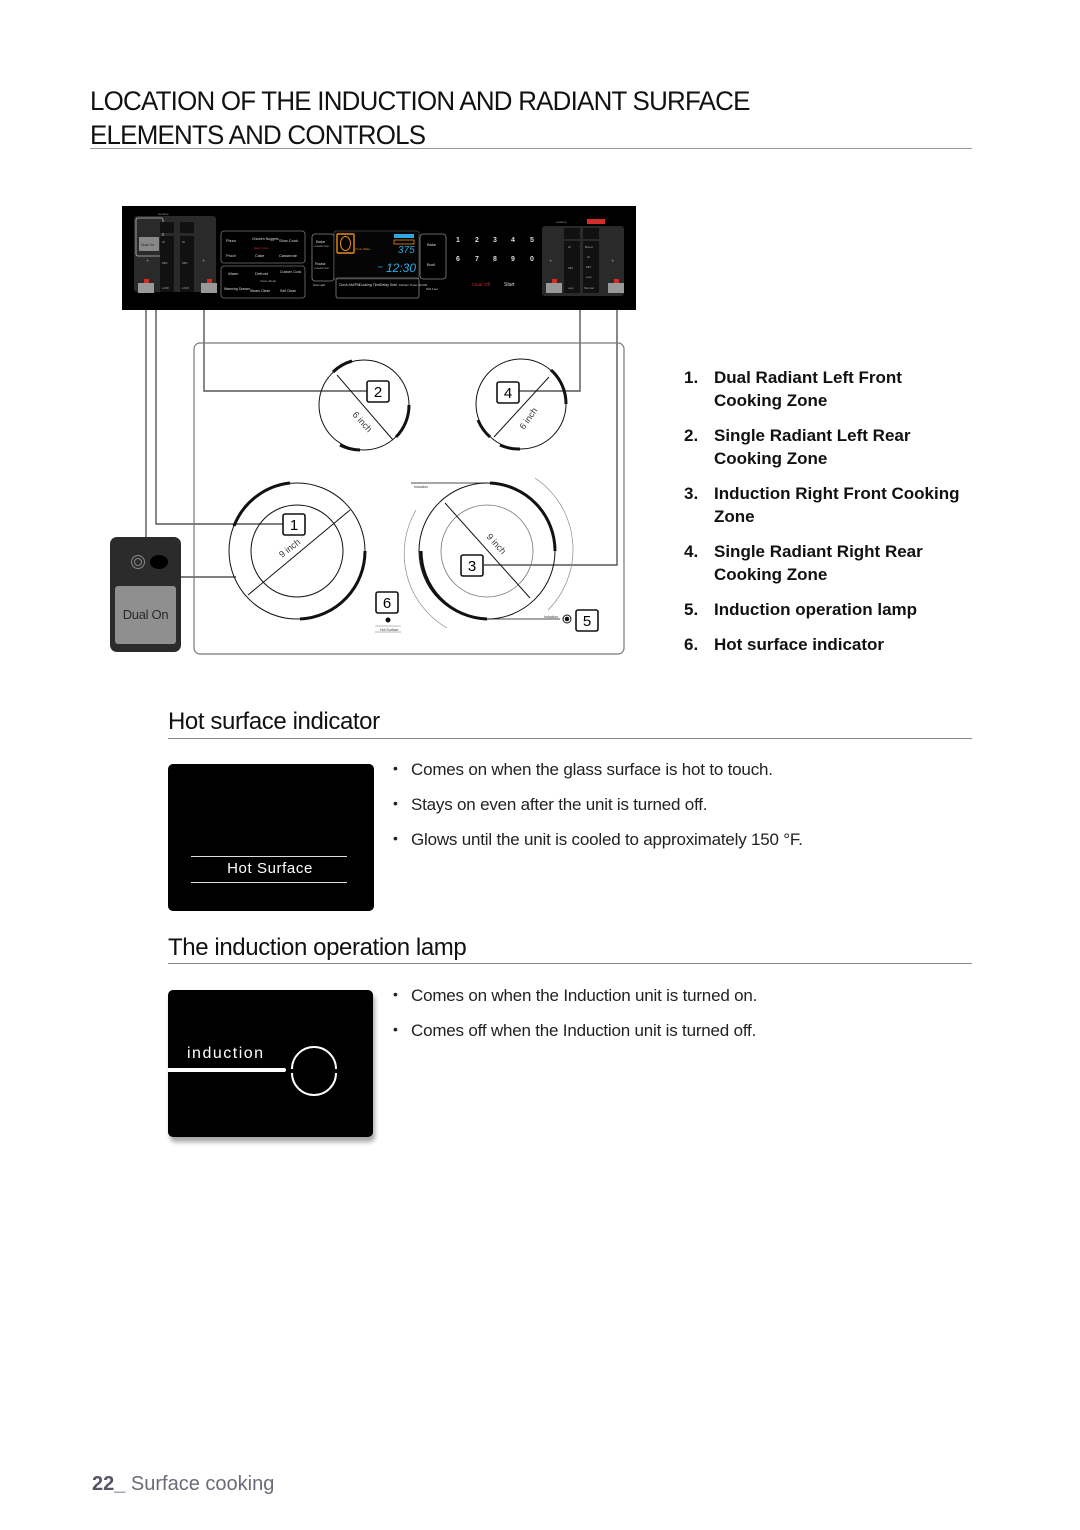 This screenshot has width=1080, height=1530. Describe the element at coordinates (432, 244) in the screenshot. I see `svg-text: Bake` at that location.